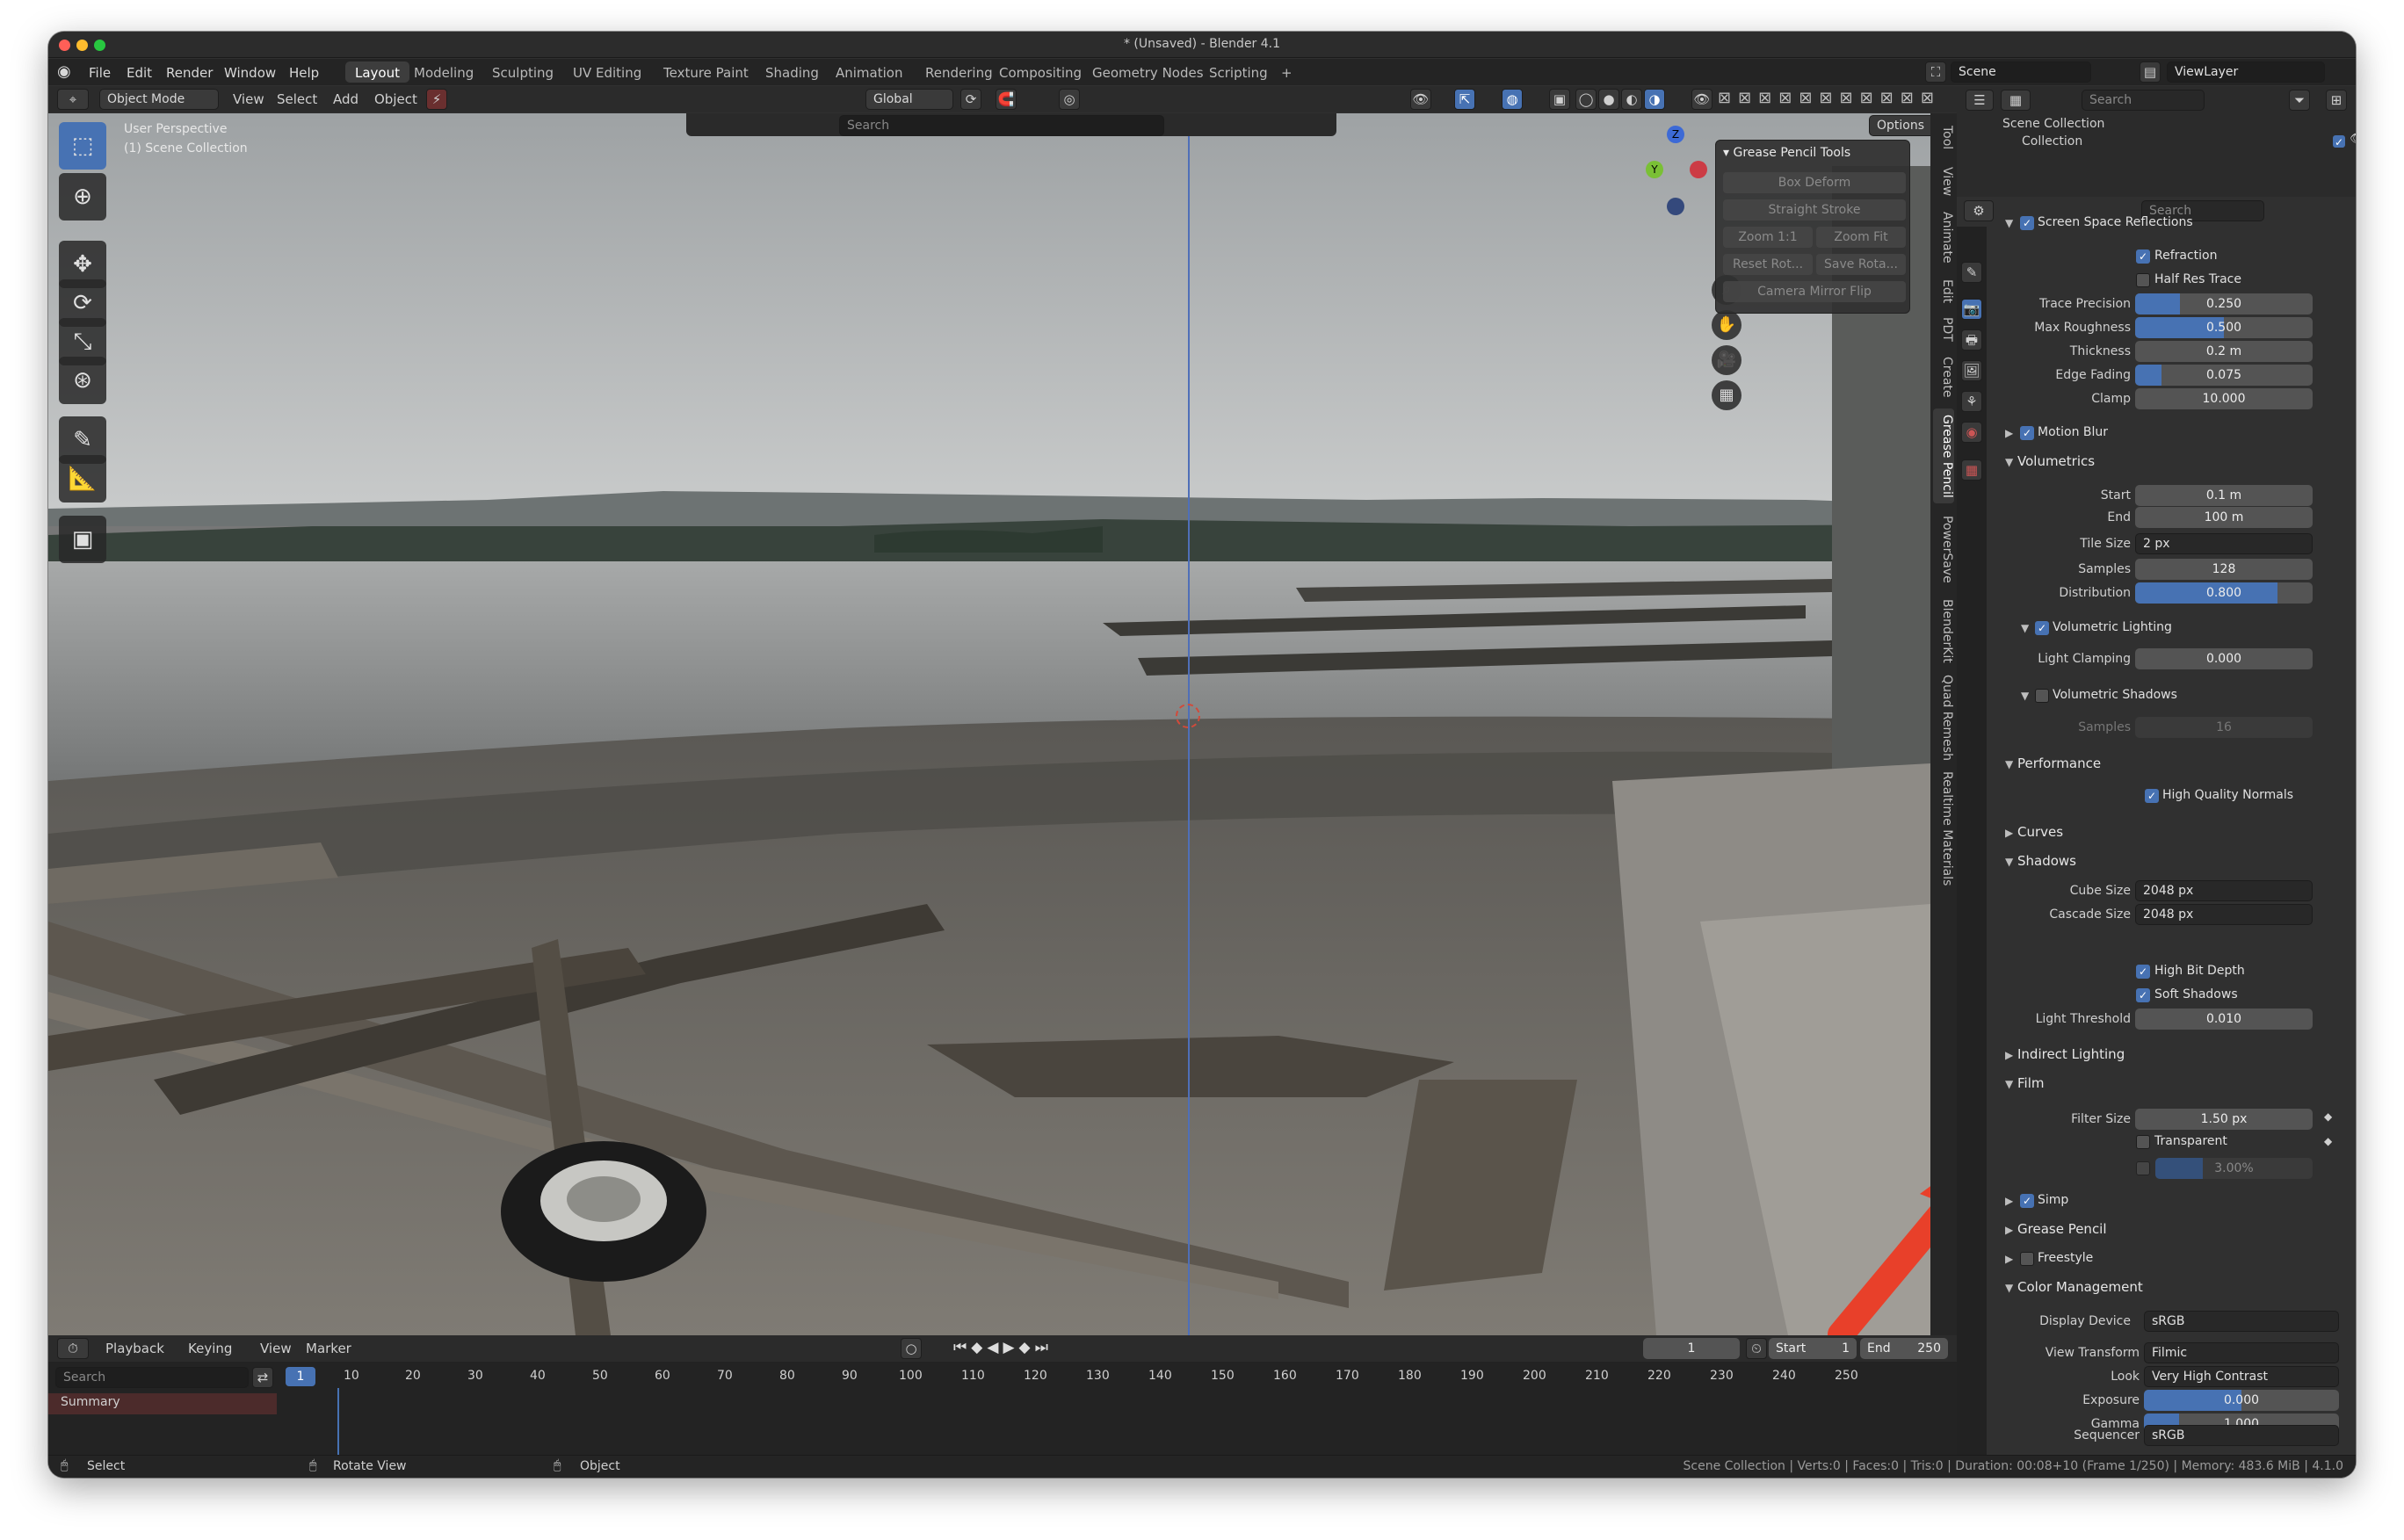  What do you see at coordinates (2224, 659) in the screenshot?
I see `light-clamping-field: 0.000` at bounding box center [2224, 659].